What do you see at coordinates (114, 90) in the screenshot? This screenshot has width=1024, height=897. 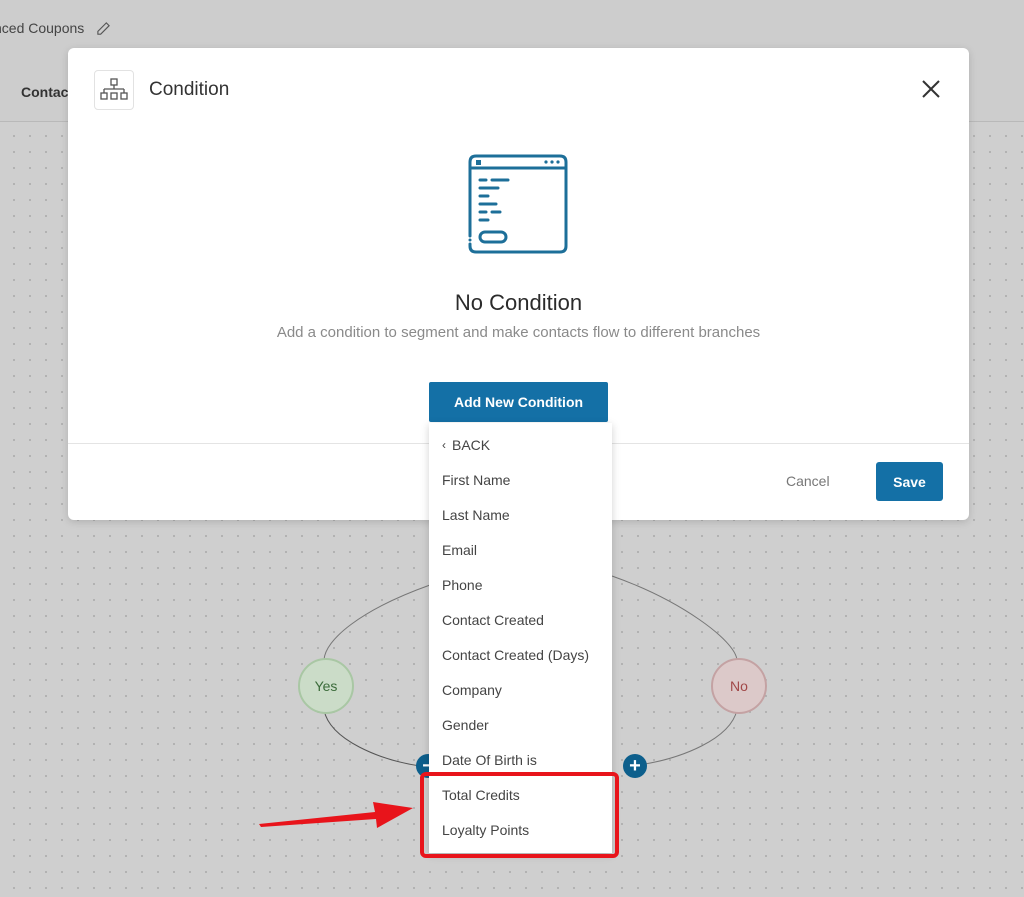 I see `hierarchy-icon` at bounding box center [114, 90].